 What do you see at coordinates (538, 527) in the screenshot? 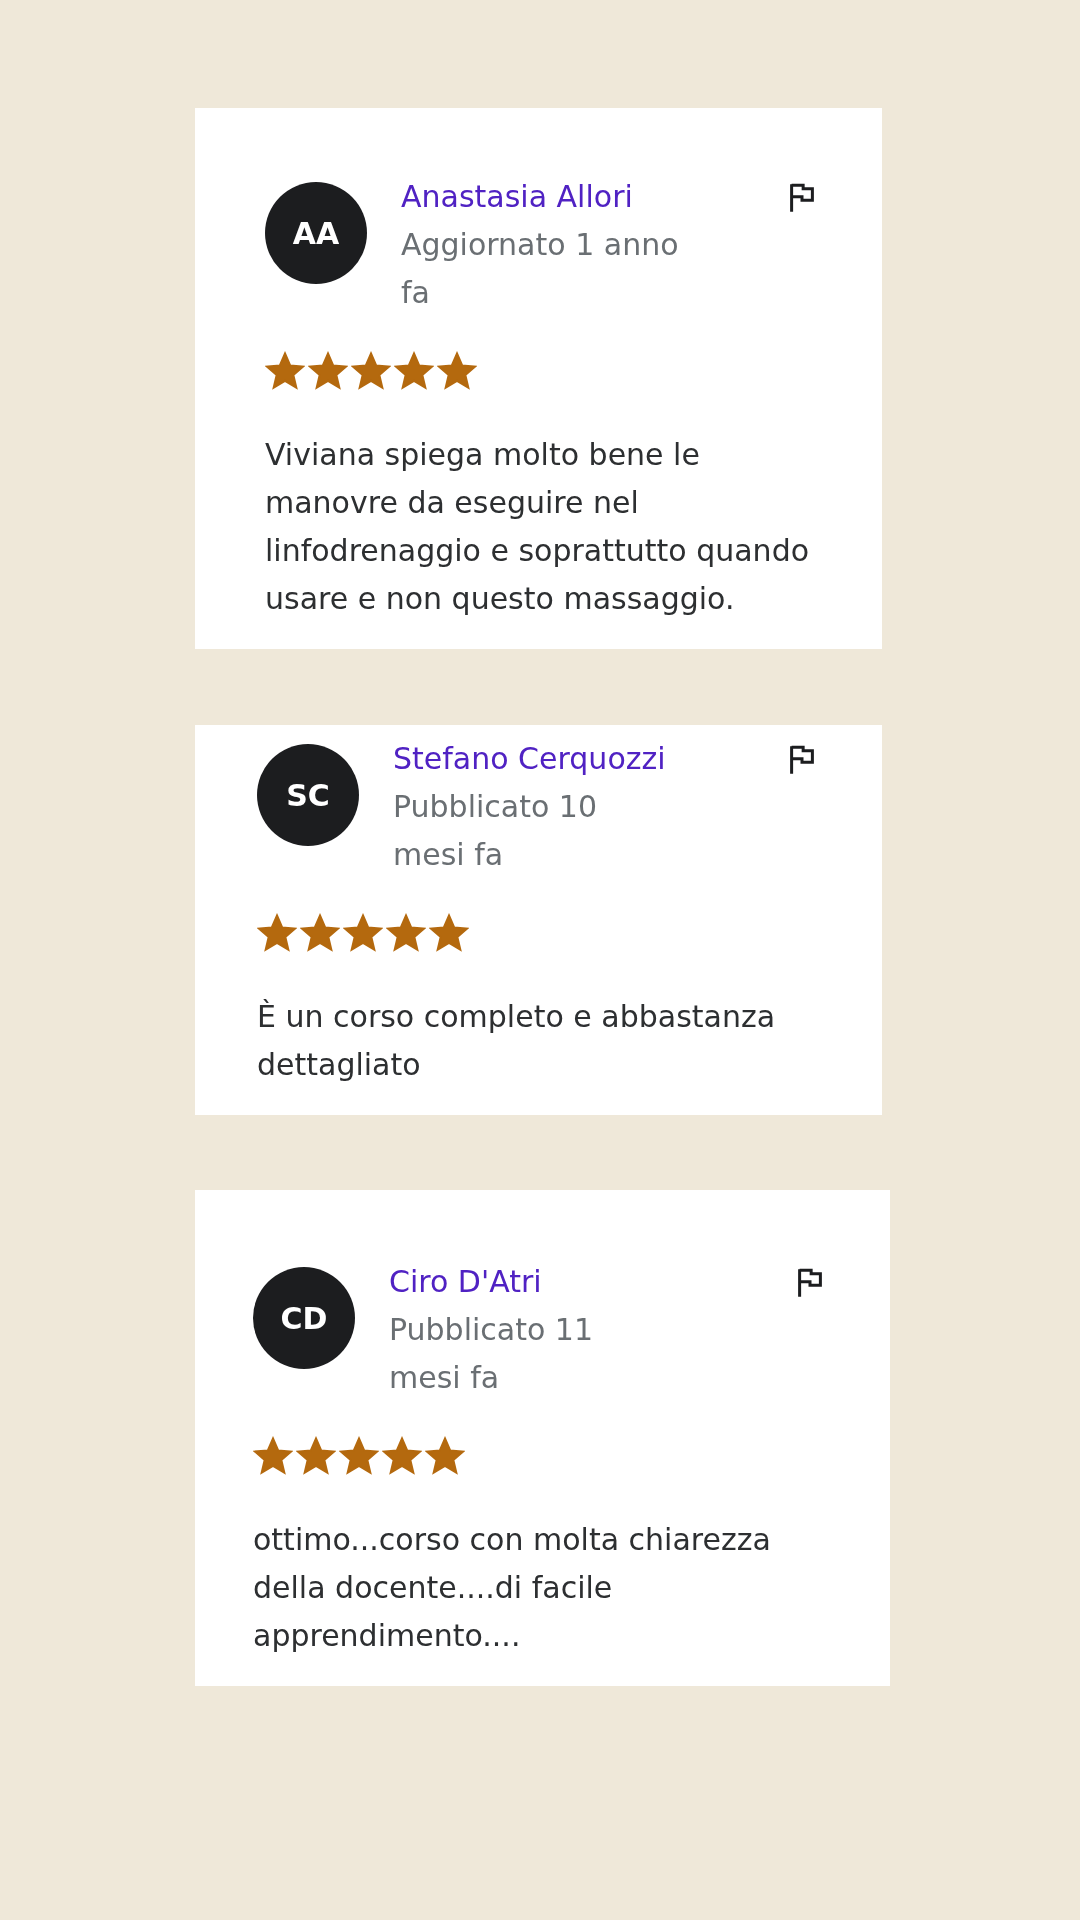
I see `review-text: Viviana spiega molto bene le manovre da eseguire nel linfodrenaggio e soprattutto quando usare e non questo massaggio.` at bounding box center [538, 527].